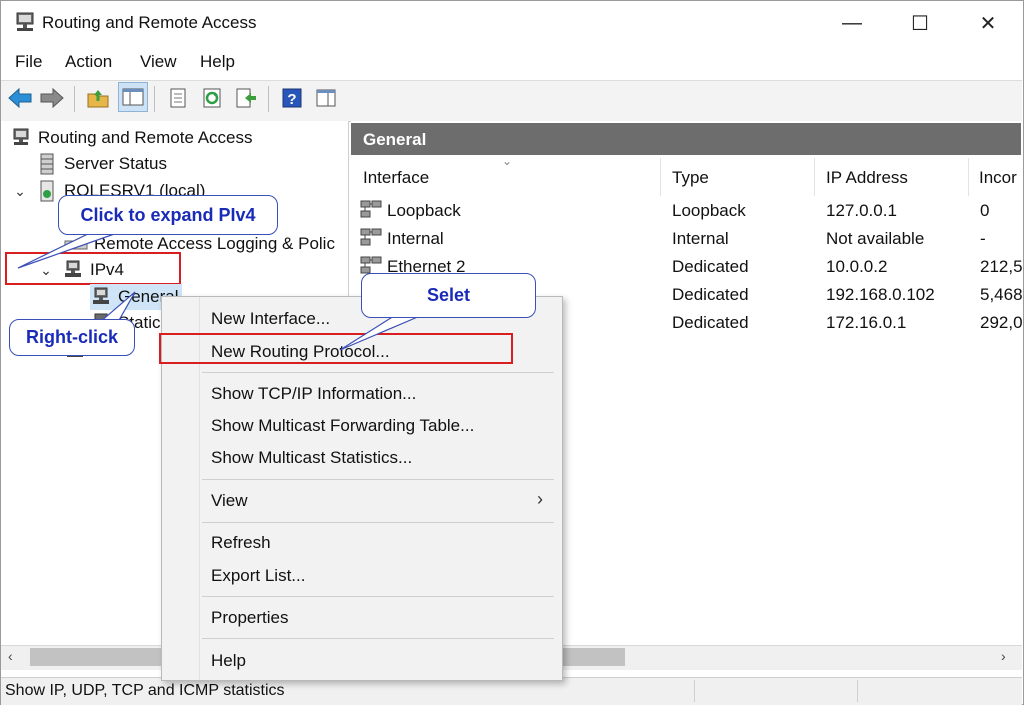  I want to click on callout-select: Selet, so click(448, 295).